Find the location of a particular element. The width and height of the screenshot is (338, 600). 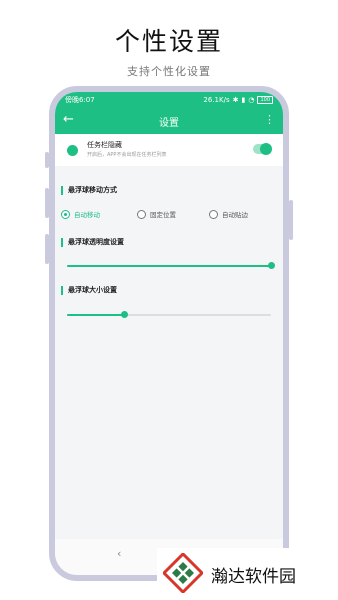

bluetooth-icon: ✱ is located at coordinates (235, 100).